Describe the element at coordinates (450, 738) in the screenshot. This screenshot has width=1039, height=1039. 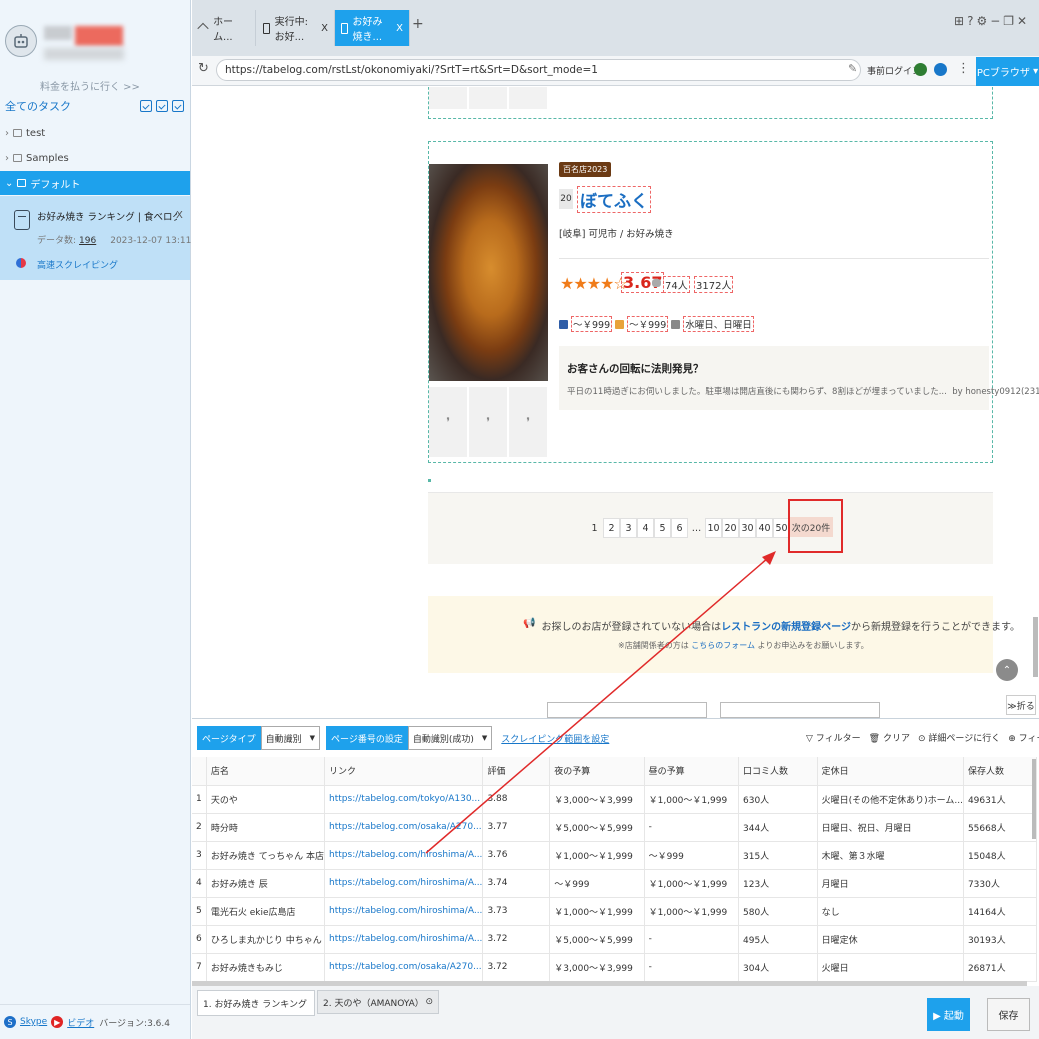
I see `page-number-select: 自動識別(成功) ▼` at that location.